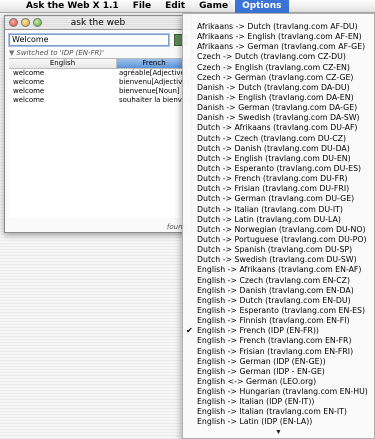 Image resolution: width=375 pixels, height=439 pixels. Describe the element at coordinates (274, 341) in the screenshot. I see `menu-item-label: English -> French (travlang.com EN-FR)` at that location.